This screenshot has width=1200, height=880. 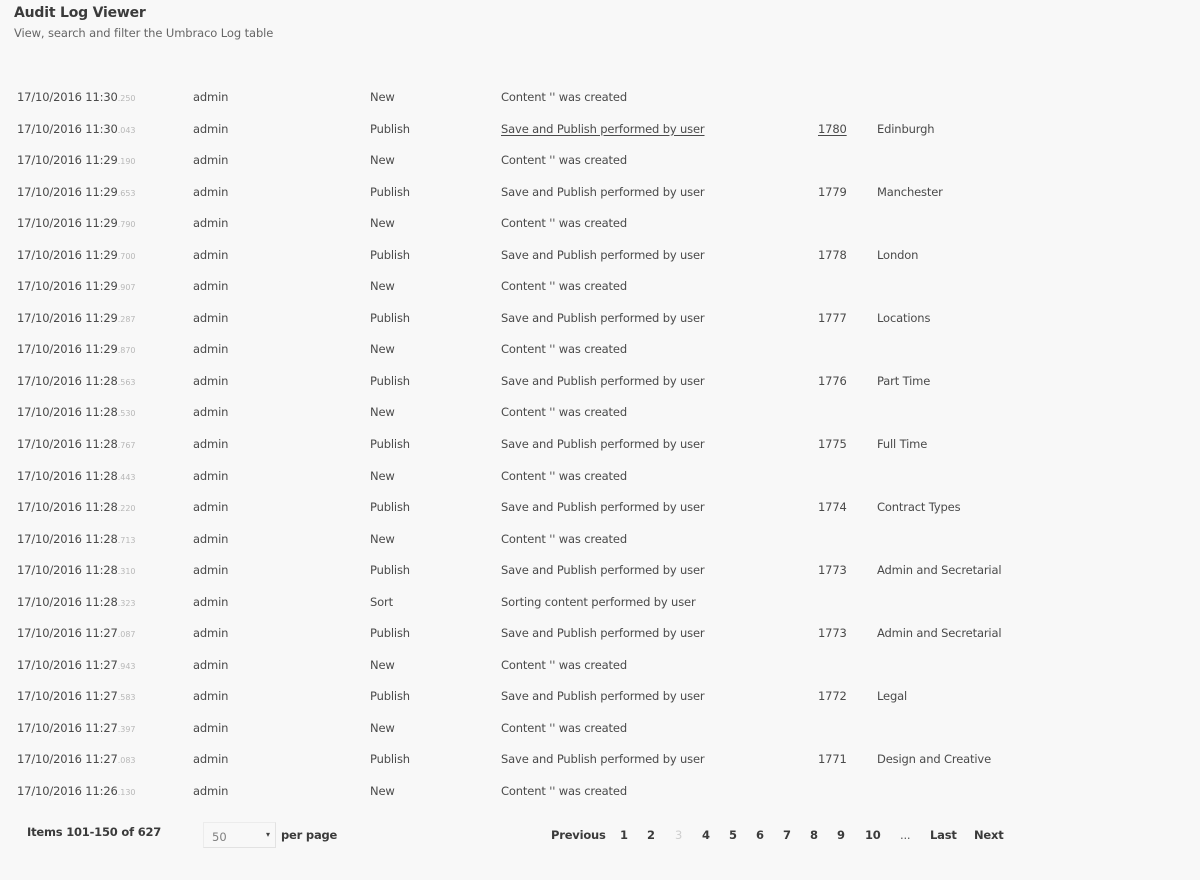 What do you see at coordinates (126, 698) in the screenshot?
I see `log-date-milliseconds: .583` at bounding box center [126, 698].